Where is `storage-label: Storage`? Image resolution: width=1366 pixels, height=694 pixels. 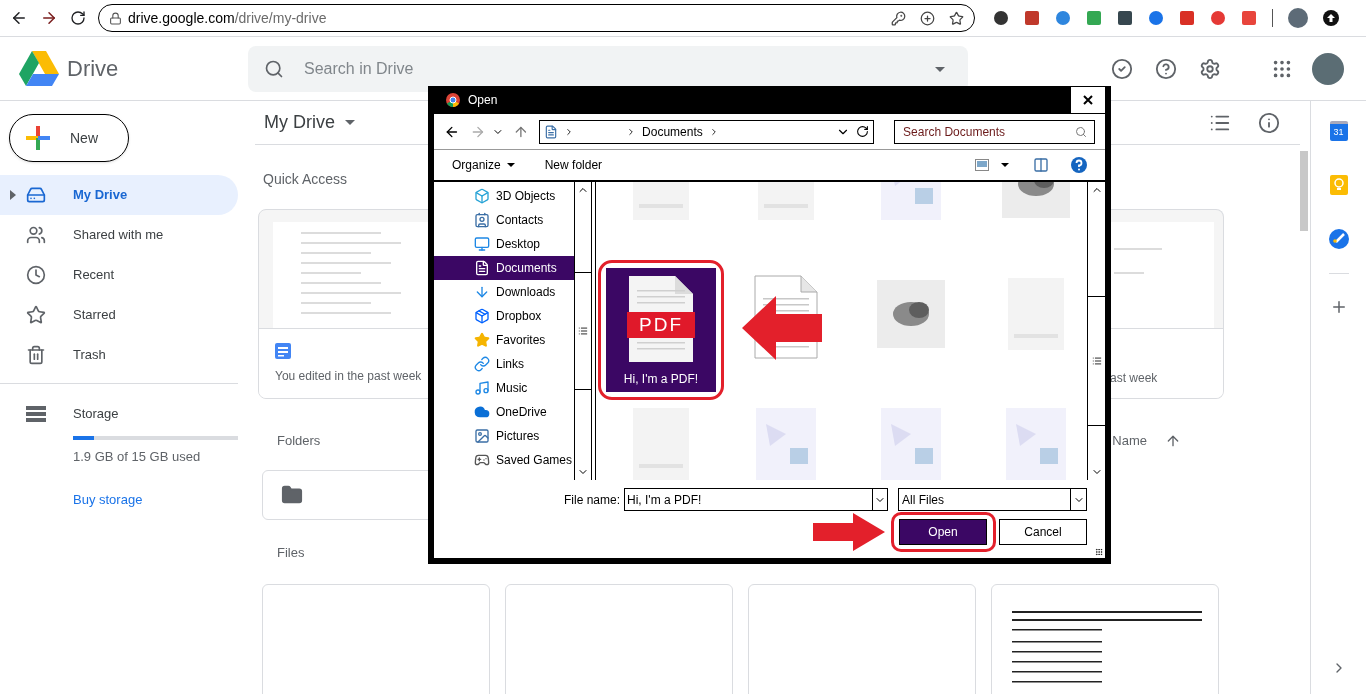
storage-label: Storage is located at coordinates (96, 414).